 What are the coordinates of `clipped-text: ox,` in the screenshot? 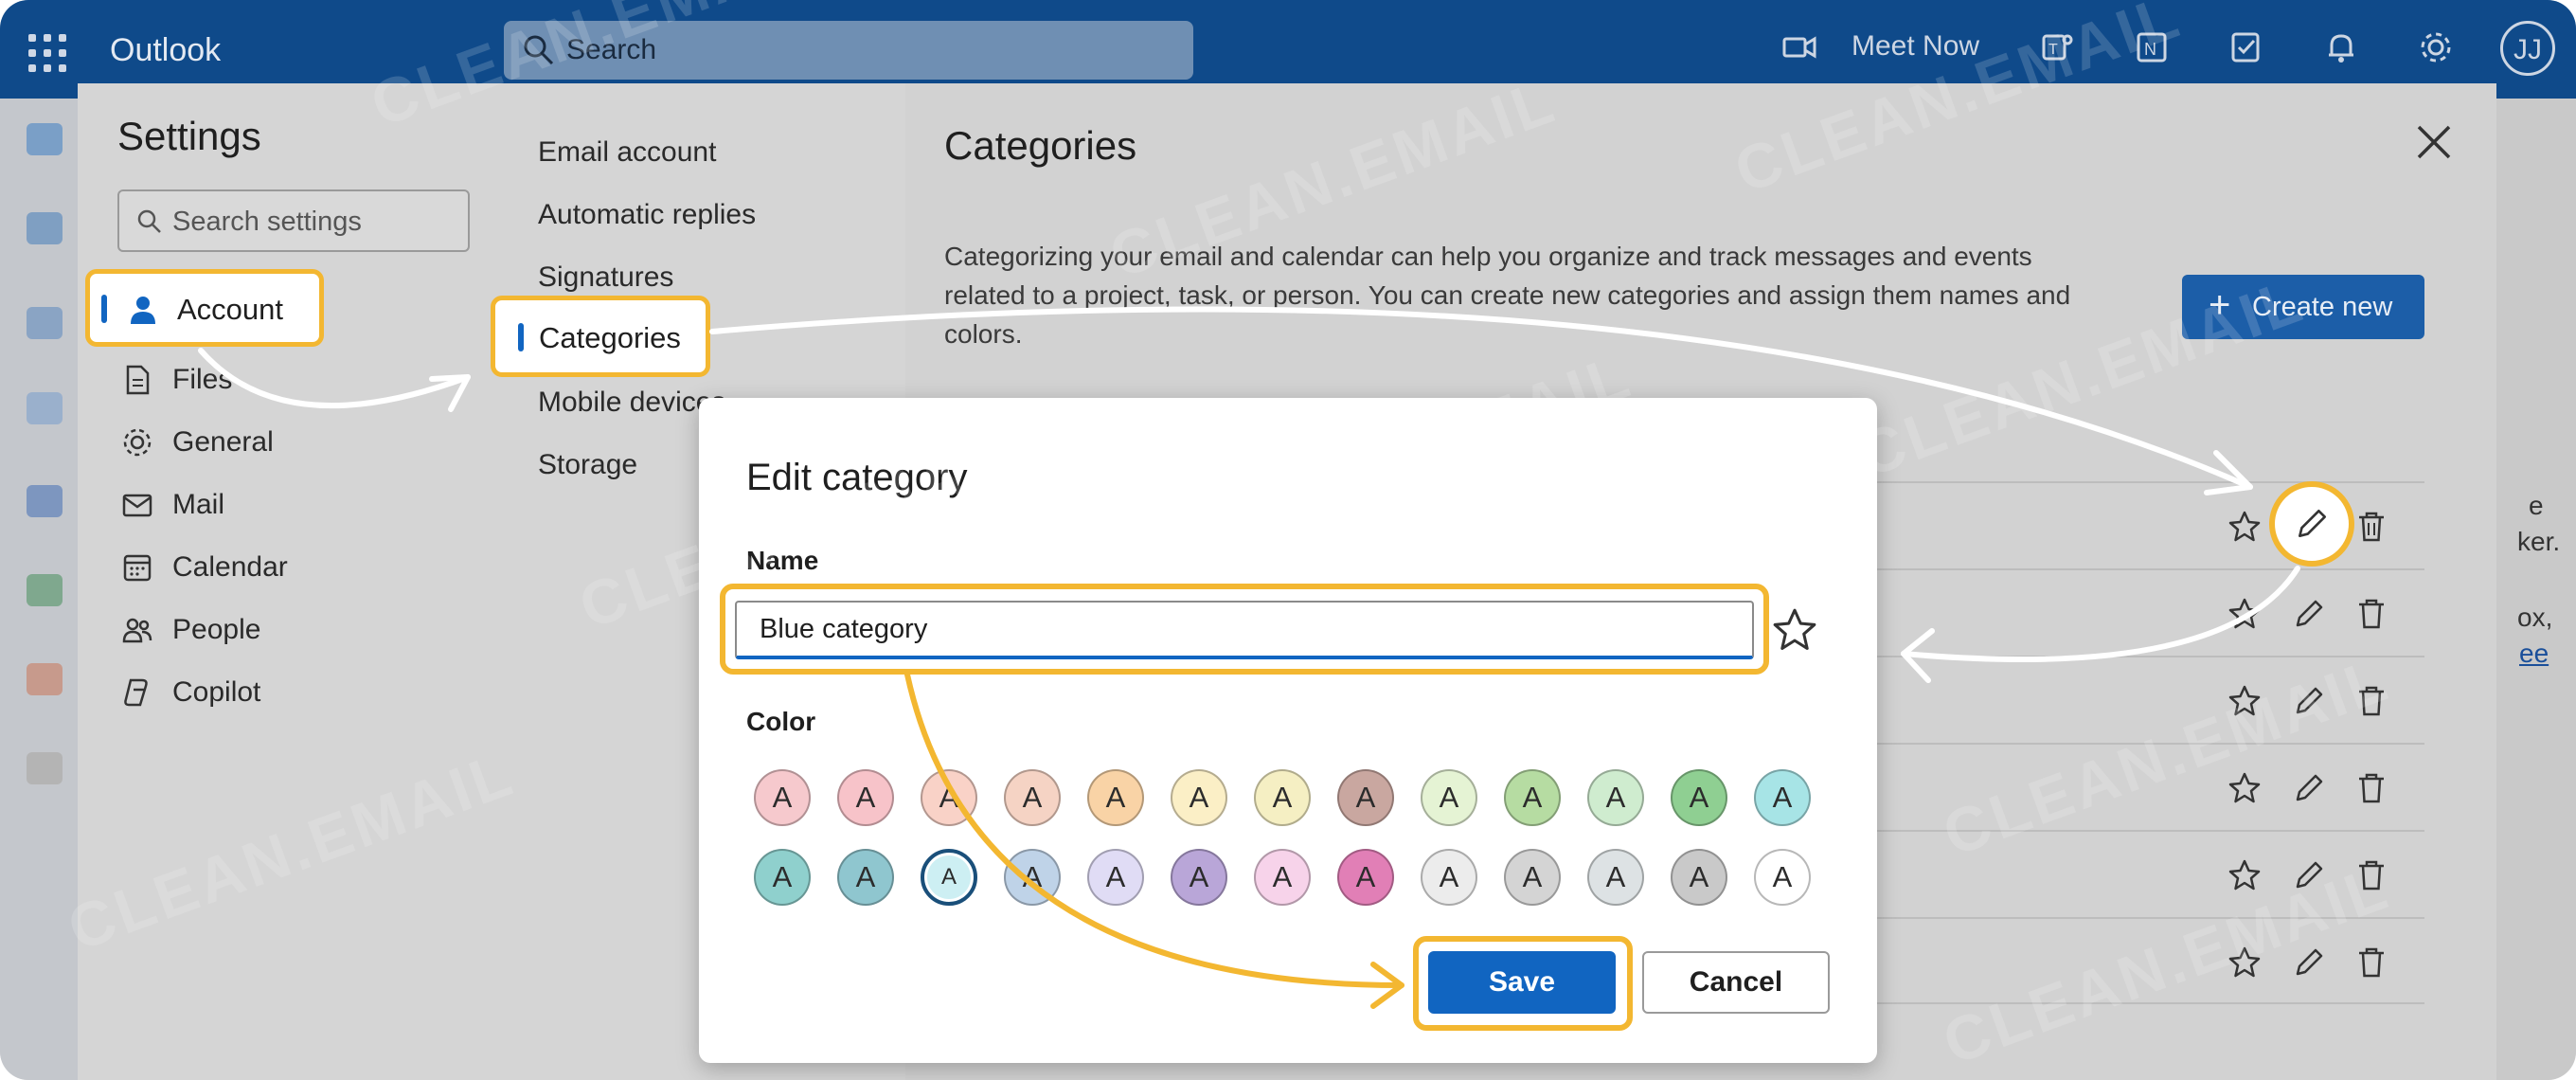 It's located at (2535, 617).